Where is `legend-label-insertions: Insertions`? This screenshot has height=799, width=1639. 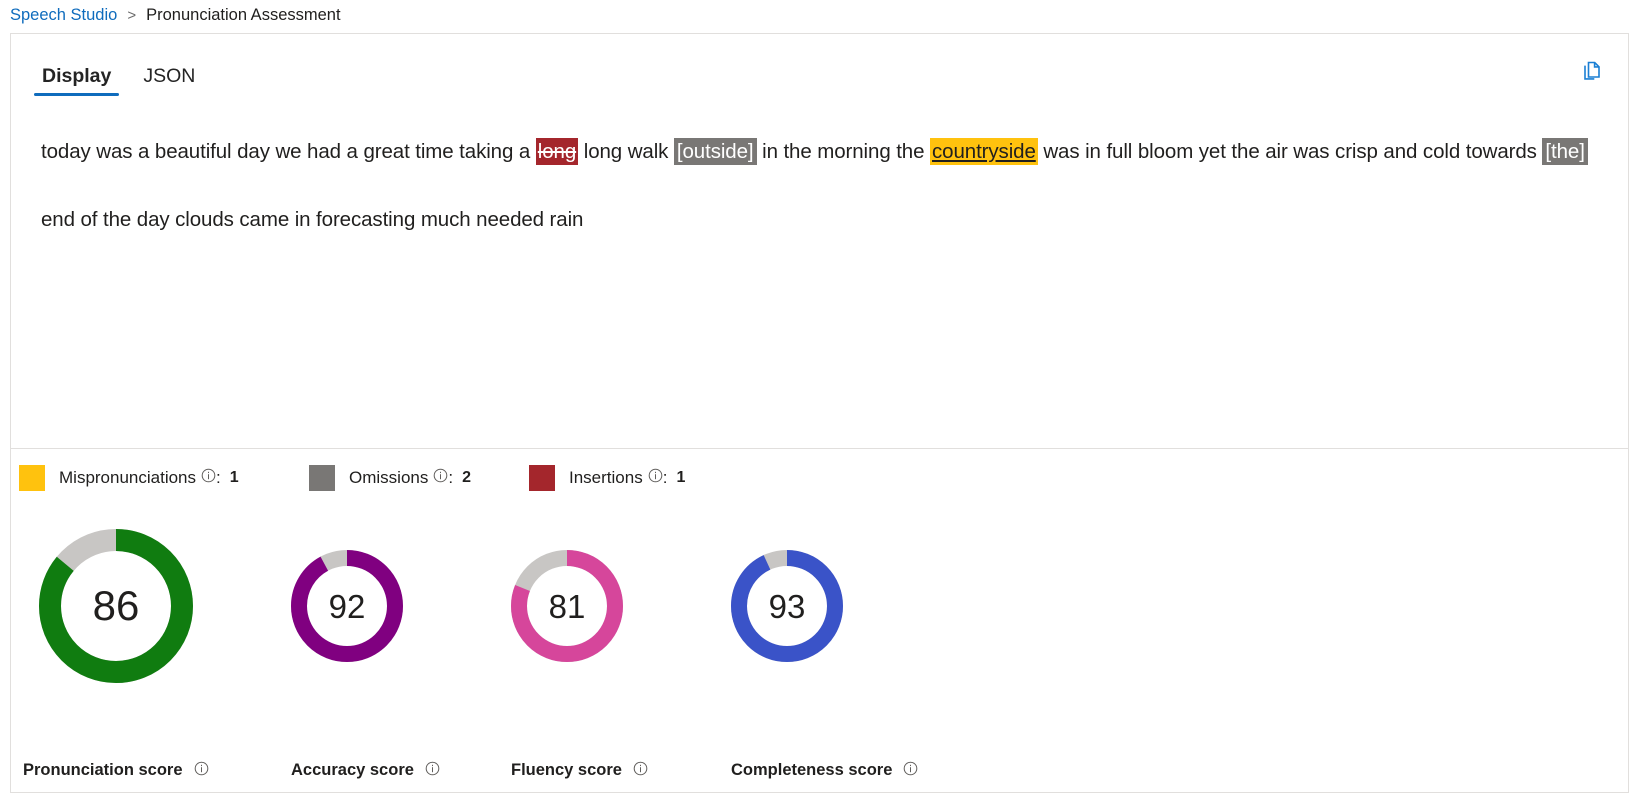 legend-label-insertions: Insertions is located at coordinates (606, 477).